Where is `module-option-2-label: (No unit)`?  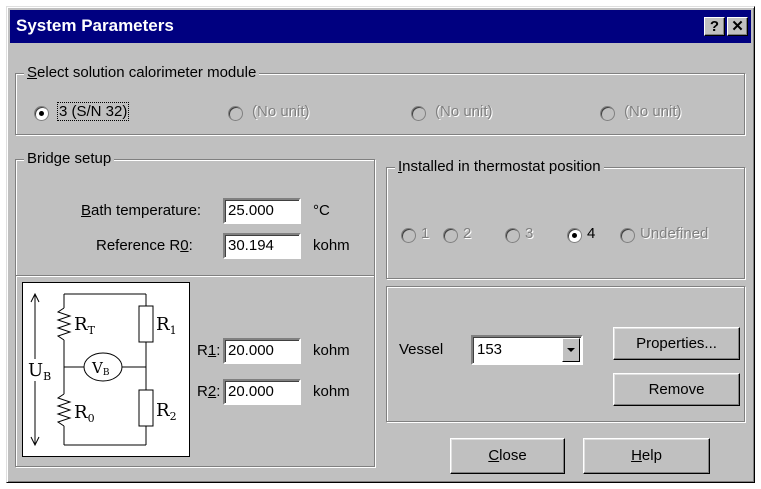 module-option-2-label: (No unit) is located at coordinates (281, 111).